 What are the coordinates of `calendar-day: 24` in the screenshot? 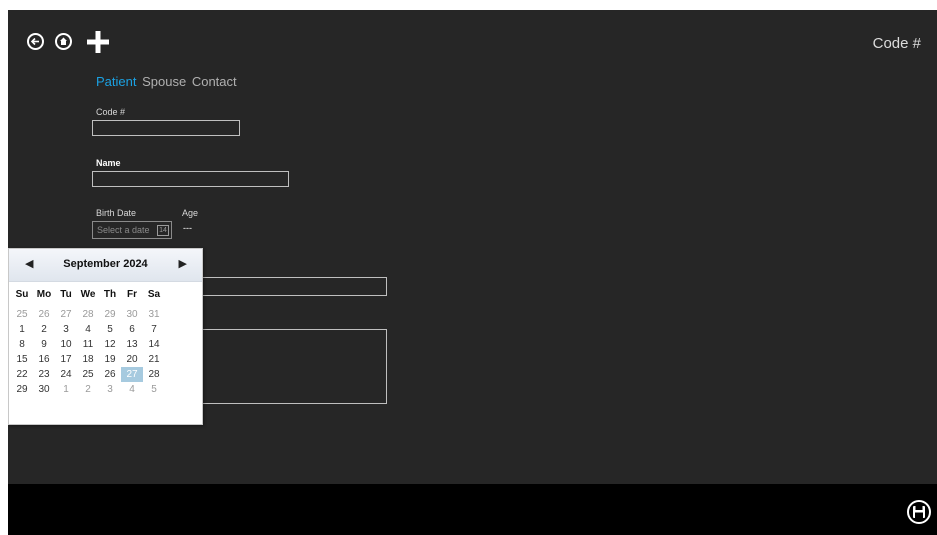 It's located at (66, 374).